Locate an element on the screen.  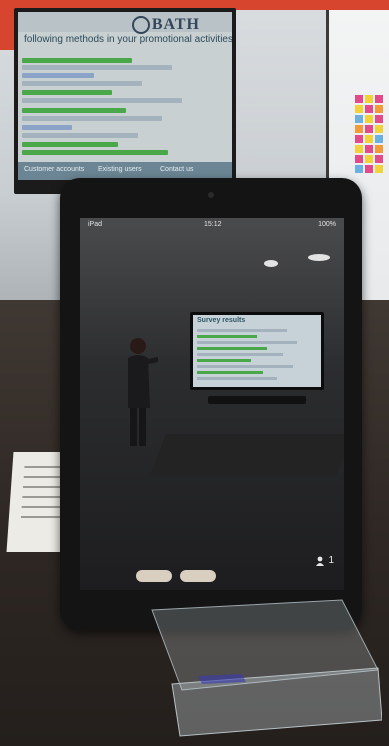
participant-indicator: 1 is located at coordinates (324, 560).